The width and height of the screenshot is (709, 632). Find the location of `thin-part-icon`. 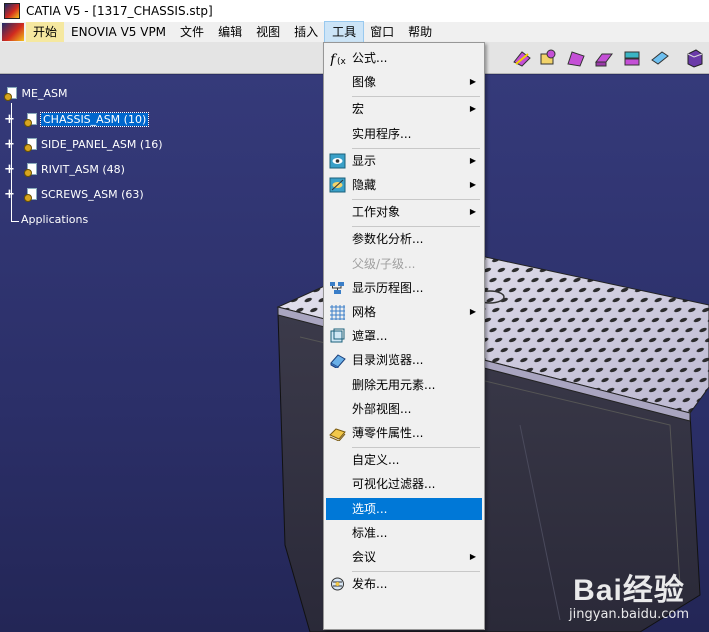

thin-part-icon is located at coordinates (337, 434).